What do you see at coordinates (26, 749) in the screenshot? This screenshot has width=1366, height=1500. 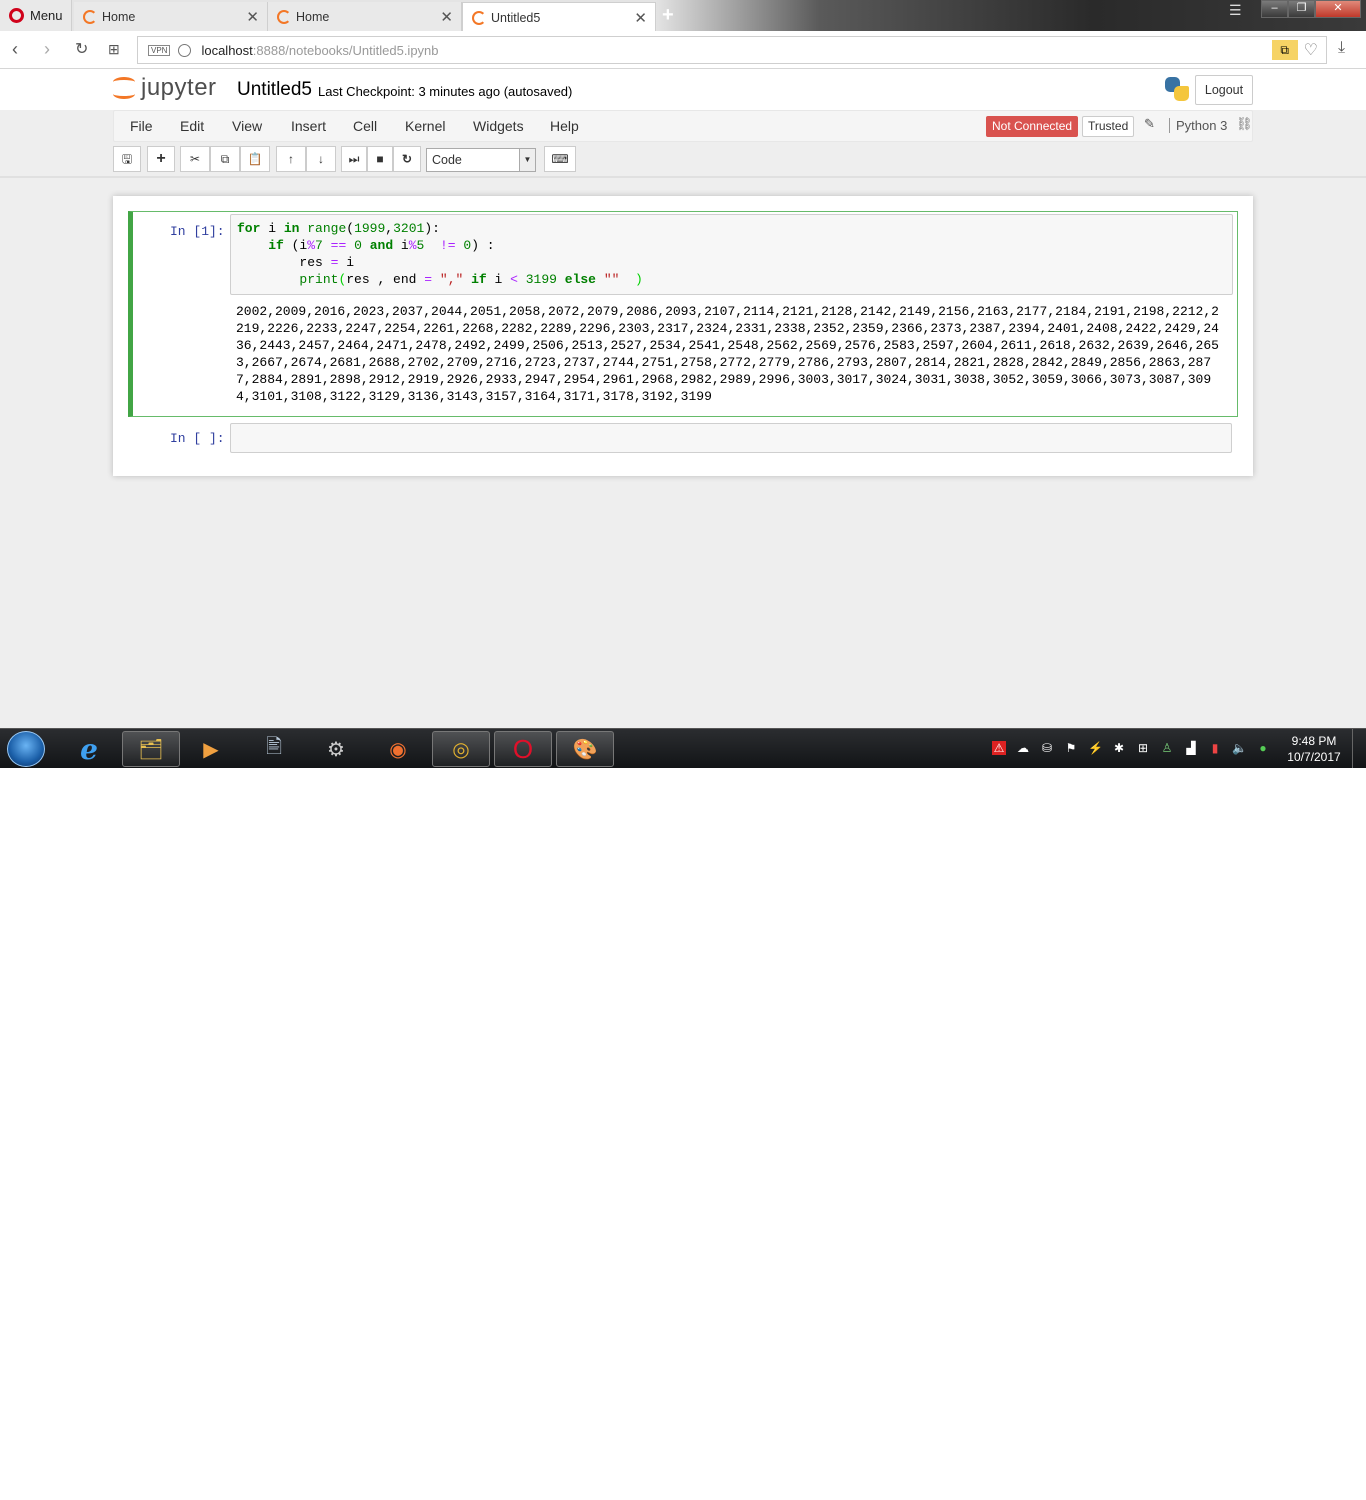 I see `start-button-icon` at bounding box center [26, 749].